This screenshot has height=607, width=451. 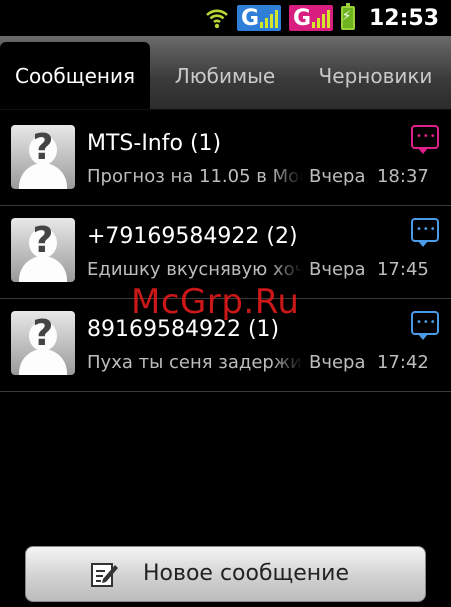 What do you see at coordinates (195, 176) in the screenshot?
I see `conversation-preview: Прогноз на 11.05 в Москве` at bounding box center [195, 176].